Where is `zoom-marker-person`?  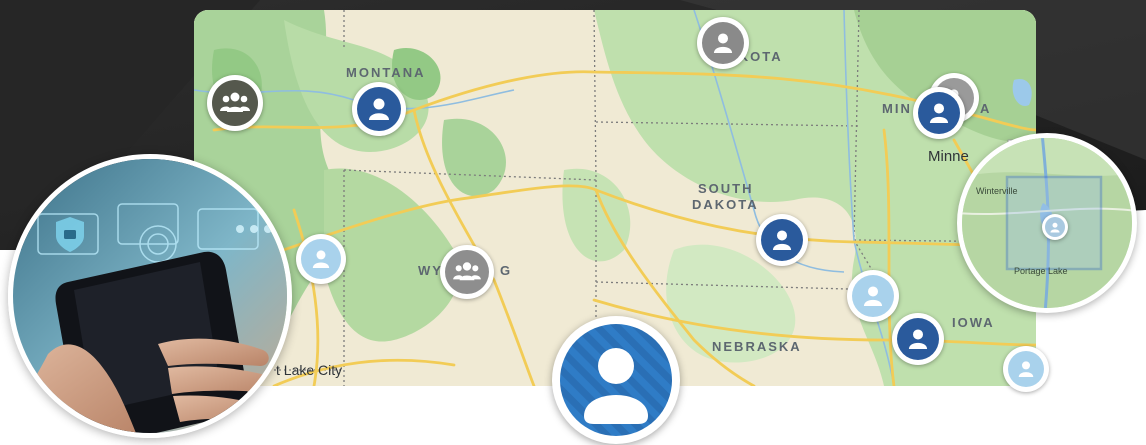 zoom-marker-person is located at coordinates (1055, 227).